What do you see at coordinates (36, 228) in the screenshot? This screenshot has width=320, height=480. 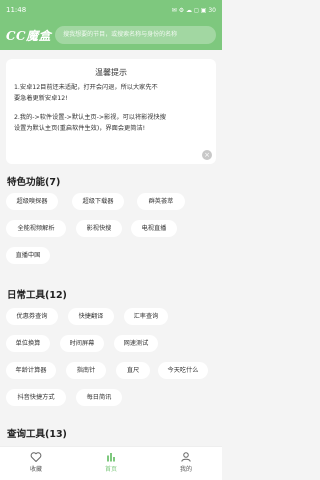 I see `chip-feature: 全能视频解析` at bounding box center [36, 228].